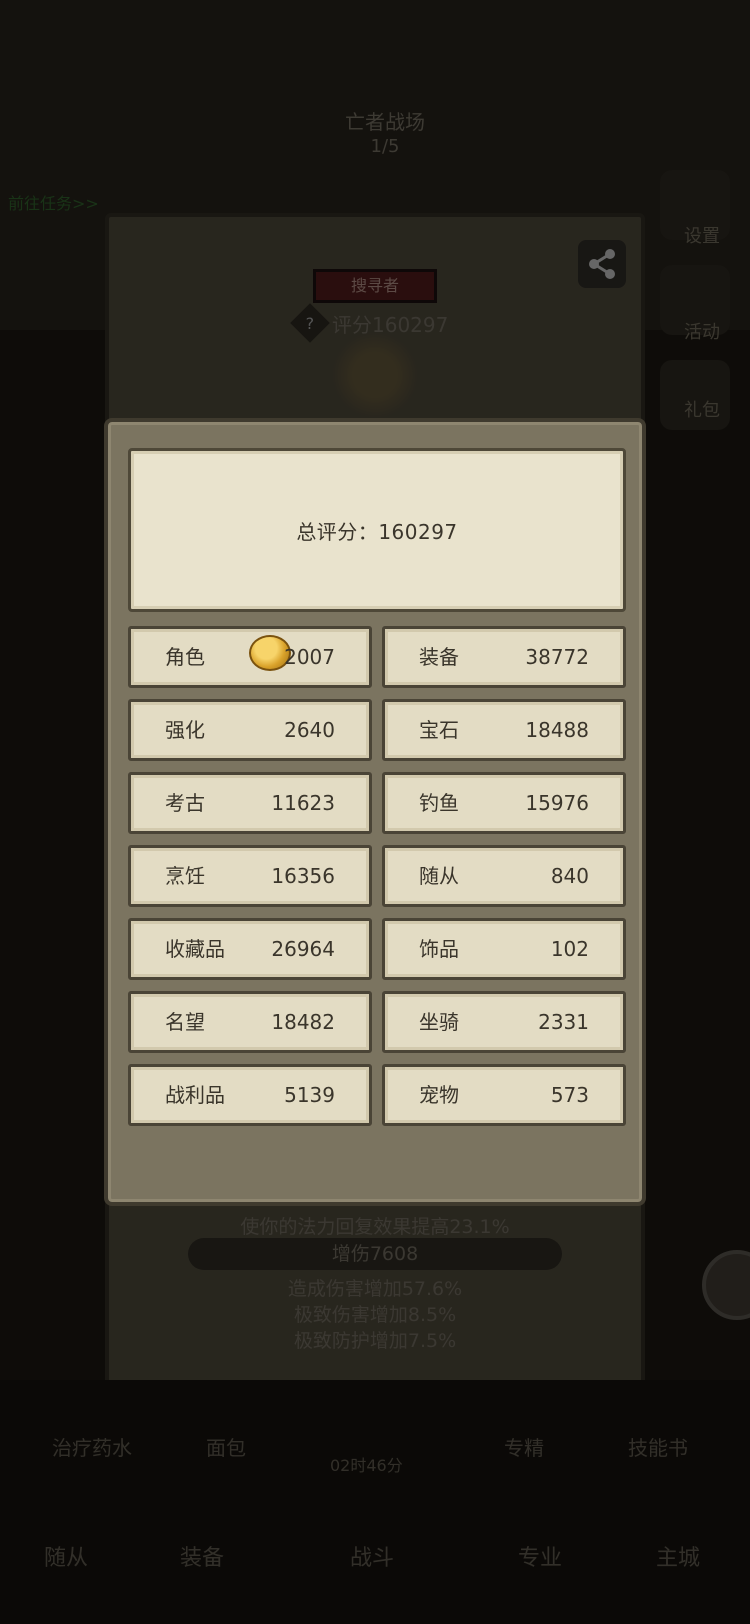 This screenshot has height=1624, width=750. What do you see at coordinates (504, 803) in the screenshot?
I see `score-cell-fishing: 钓鱼 15976` at bounding box center [504, 803].